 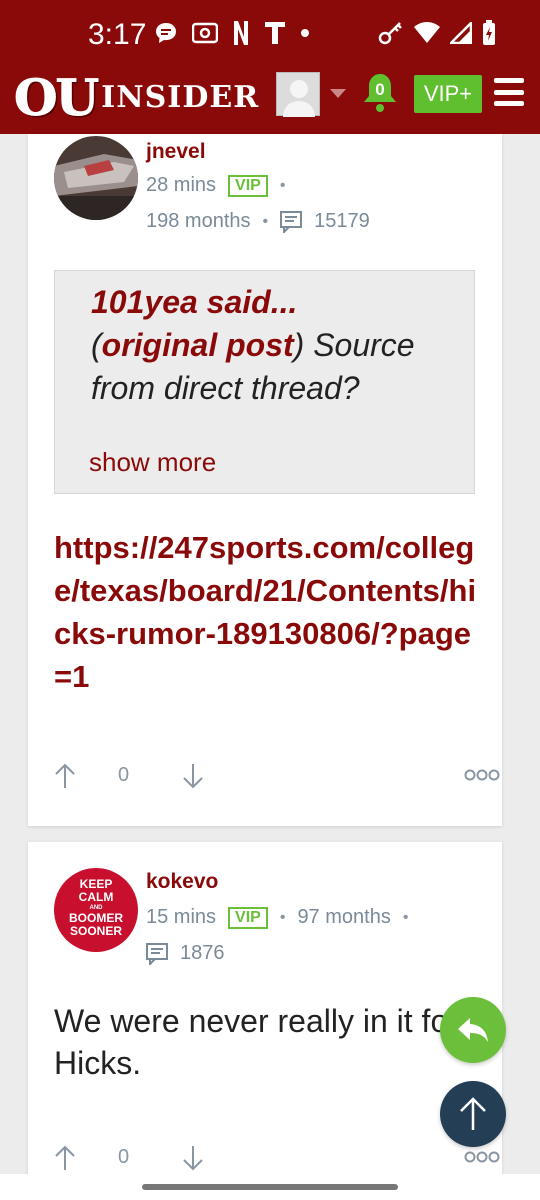 I want to click on reply-arrow-icon, so click(x=473, y=1030).